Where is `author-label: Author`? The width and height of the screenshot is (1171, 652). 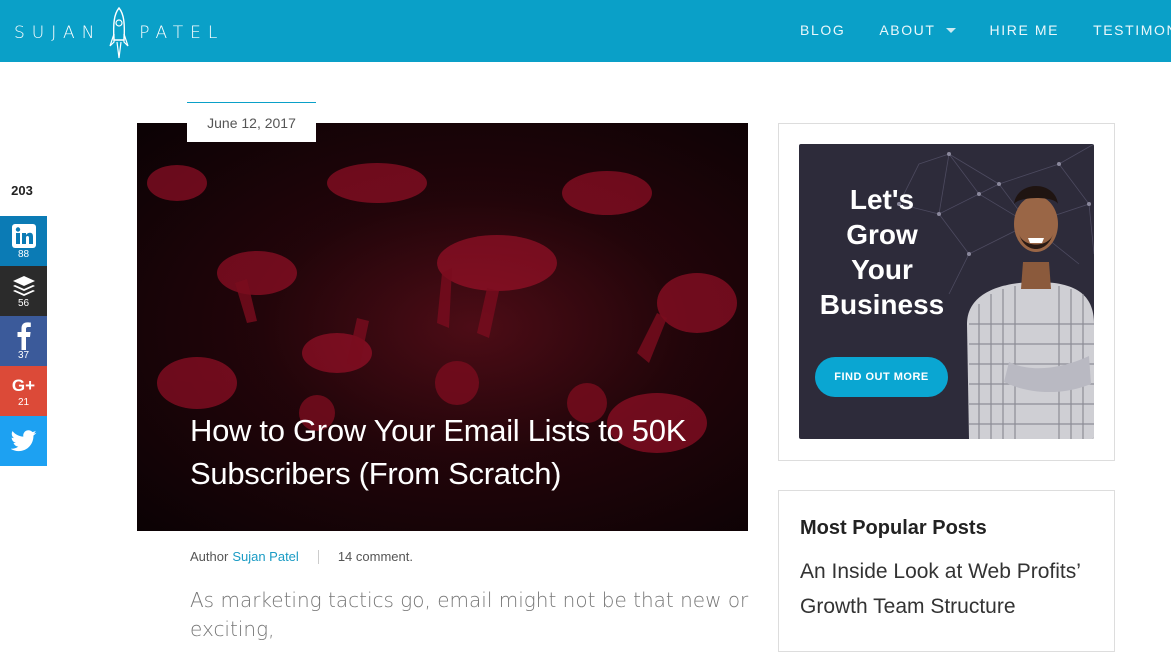
author-label: Author is located at coordinates (209, 556).